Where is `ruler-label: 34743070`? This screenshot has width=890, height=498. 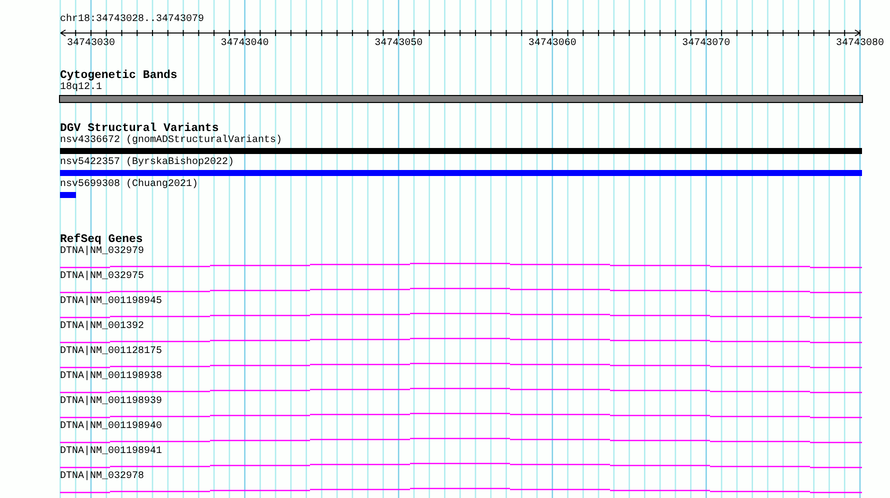 ruler-label: 34743070 is located at coordinates (706, 44).